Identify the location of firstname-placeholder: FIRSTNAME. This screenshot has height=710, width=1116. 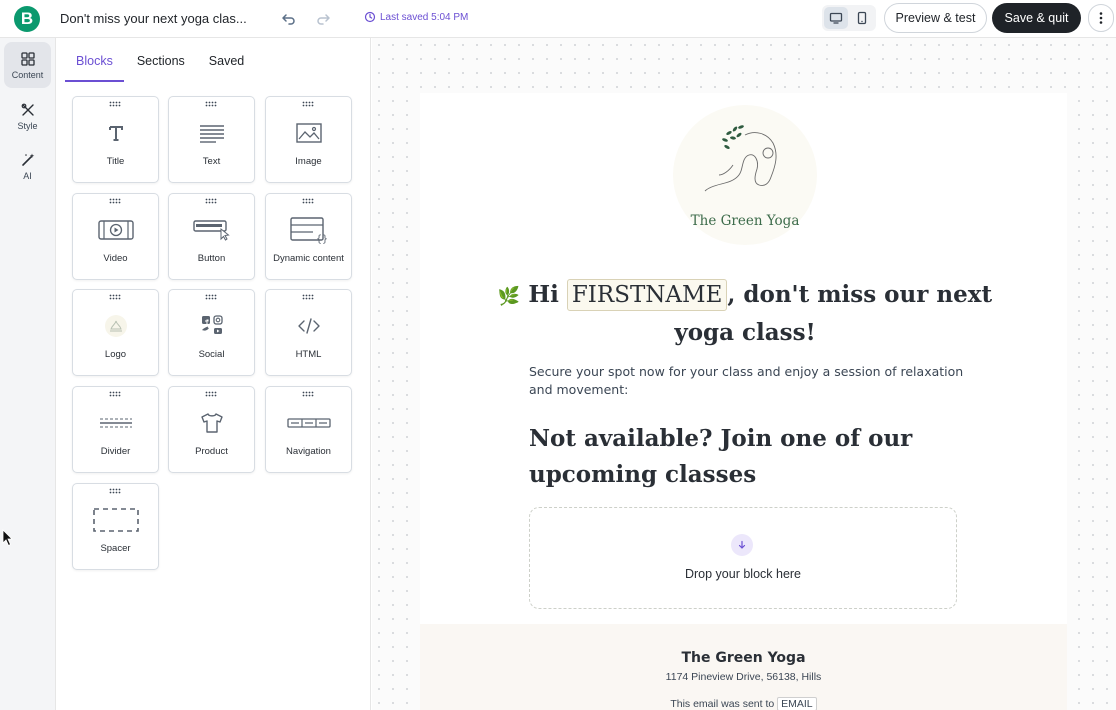
(647, 295).